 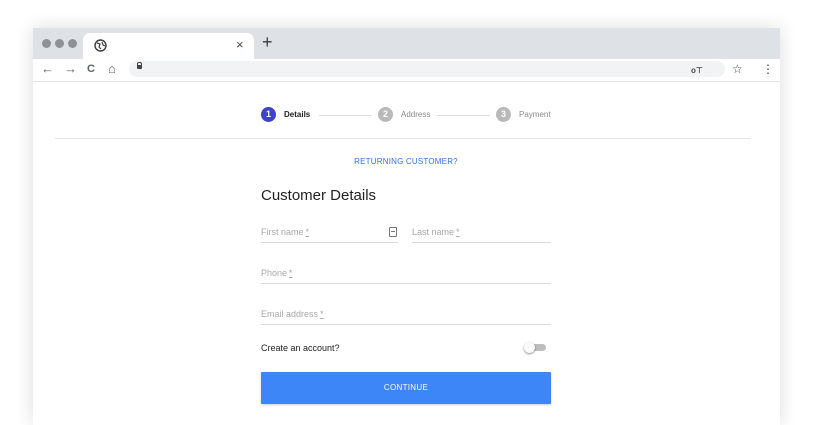 What do you see at coordinates (433, 232) in the screenshot?
I see `last-name-placeholder: Last name` at bounding box center [433, 232].